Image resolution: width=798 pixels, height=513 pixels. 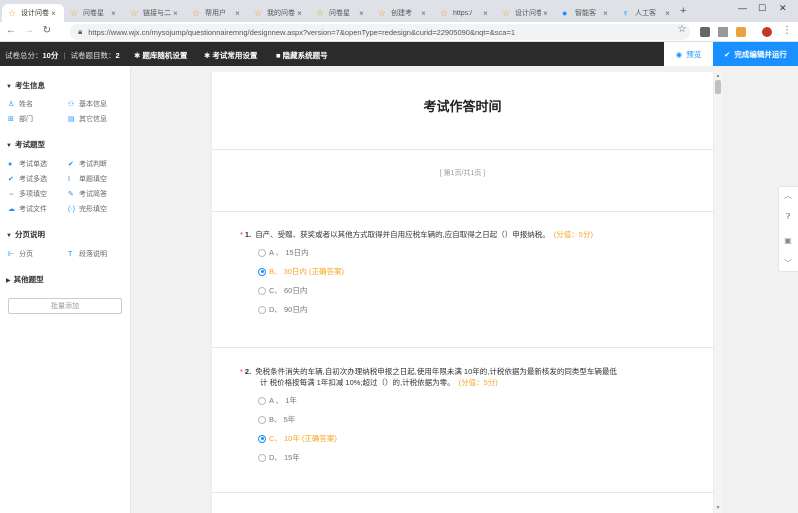 What do you see at coordinates (276, 419) in the screenshot?
I see `option-radio: B、 5年` at bounding box center [276, 419].